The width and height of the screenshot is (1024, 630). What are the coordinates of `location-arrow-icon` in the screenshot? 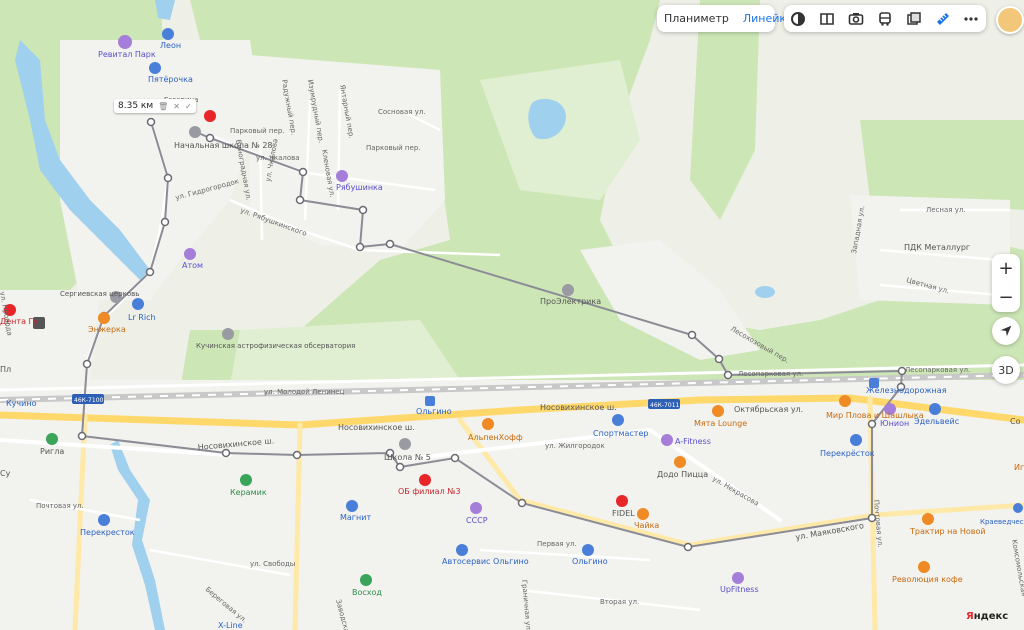 It's located at (1006, 331).